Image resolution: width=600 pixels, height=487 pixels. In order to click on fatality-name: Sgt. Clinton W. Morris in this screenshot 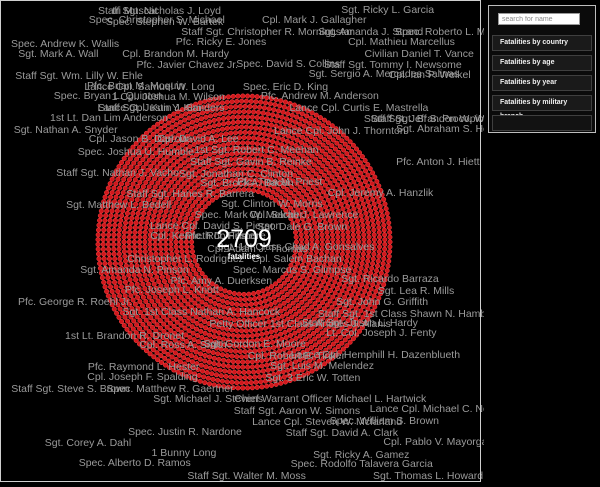, I will do `click(272, 204)`.